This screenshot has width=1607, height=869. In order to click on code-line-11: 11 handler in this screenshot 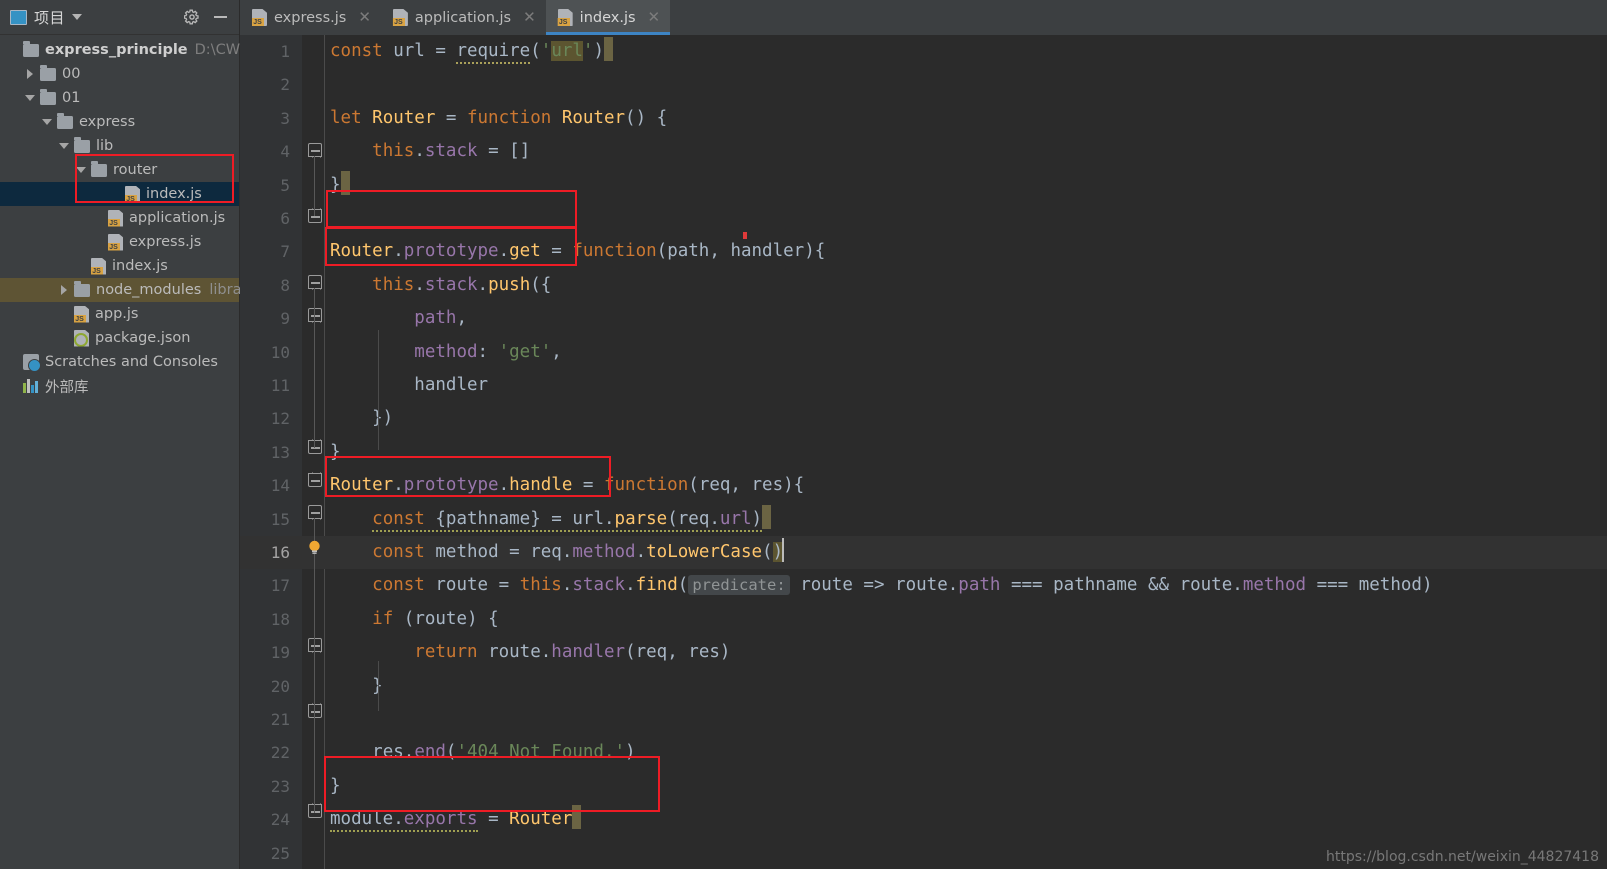, I will do `click(923, 385)`.